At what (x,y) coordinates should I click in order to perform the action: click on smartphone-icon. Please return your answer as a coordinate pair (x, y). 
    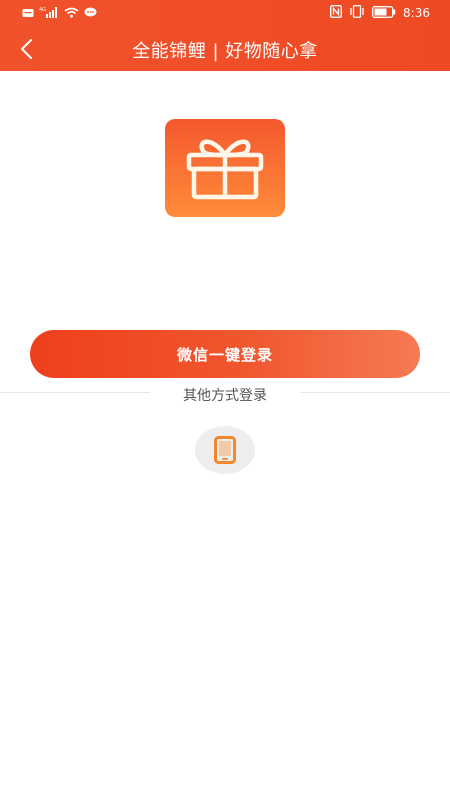
    Looking at the image, I should click on (225, 450).